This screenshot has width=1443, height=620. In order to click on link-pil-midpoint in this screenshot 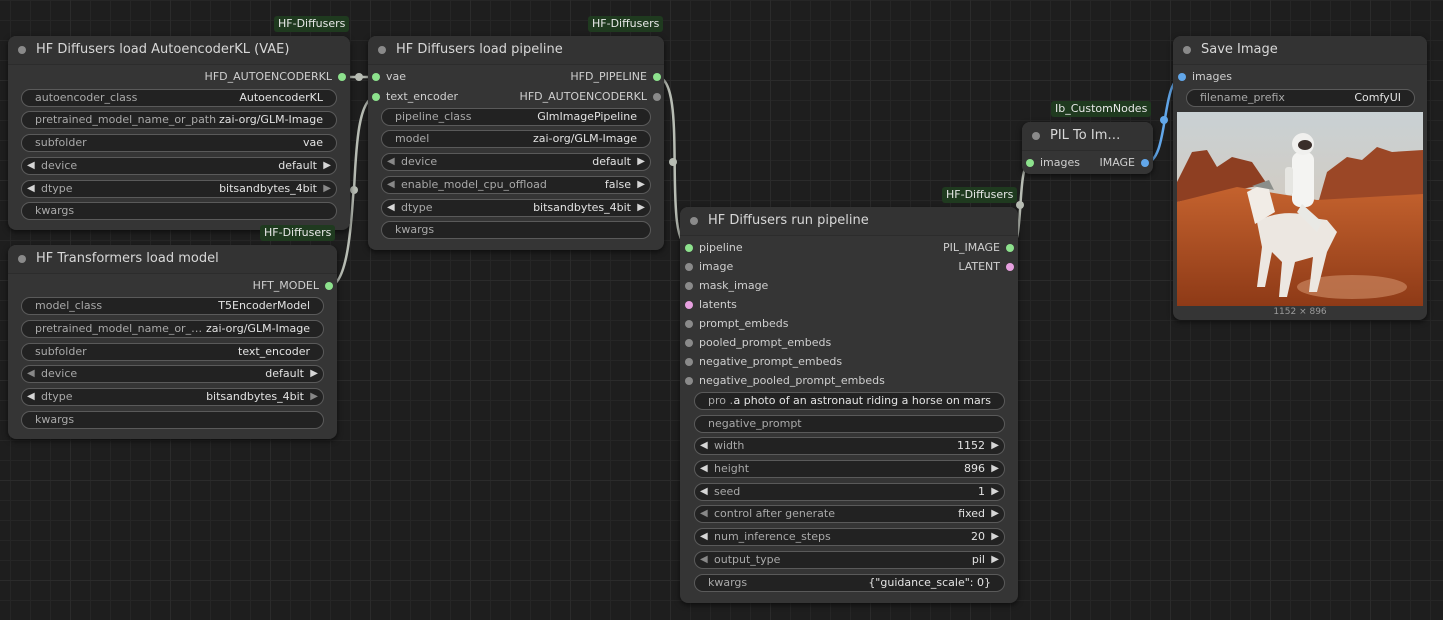, I will do `click(1164, 120)`.